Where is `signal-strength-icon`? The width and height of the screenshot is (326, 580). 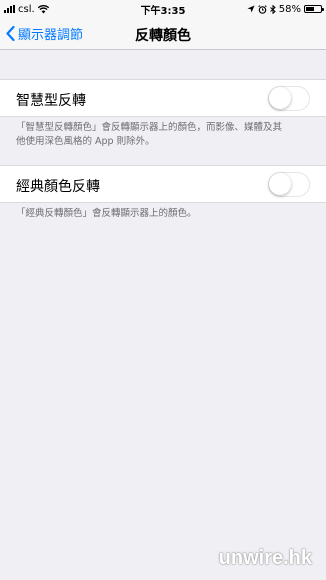
signal-strength-icon is located at coordinates (9, 9).